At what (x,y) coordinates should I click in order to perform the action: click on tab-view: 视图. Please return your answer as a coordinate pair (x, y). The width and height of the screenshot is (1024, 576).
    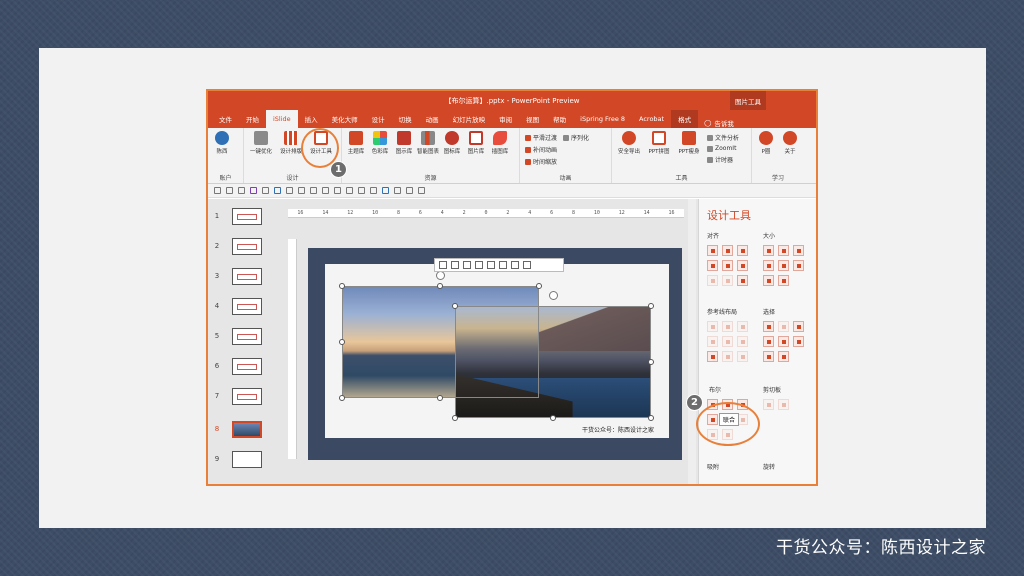
    Looking at the image, I should click on (532, 119).